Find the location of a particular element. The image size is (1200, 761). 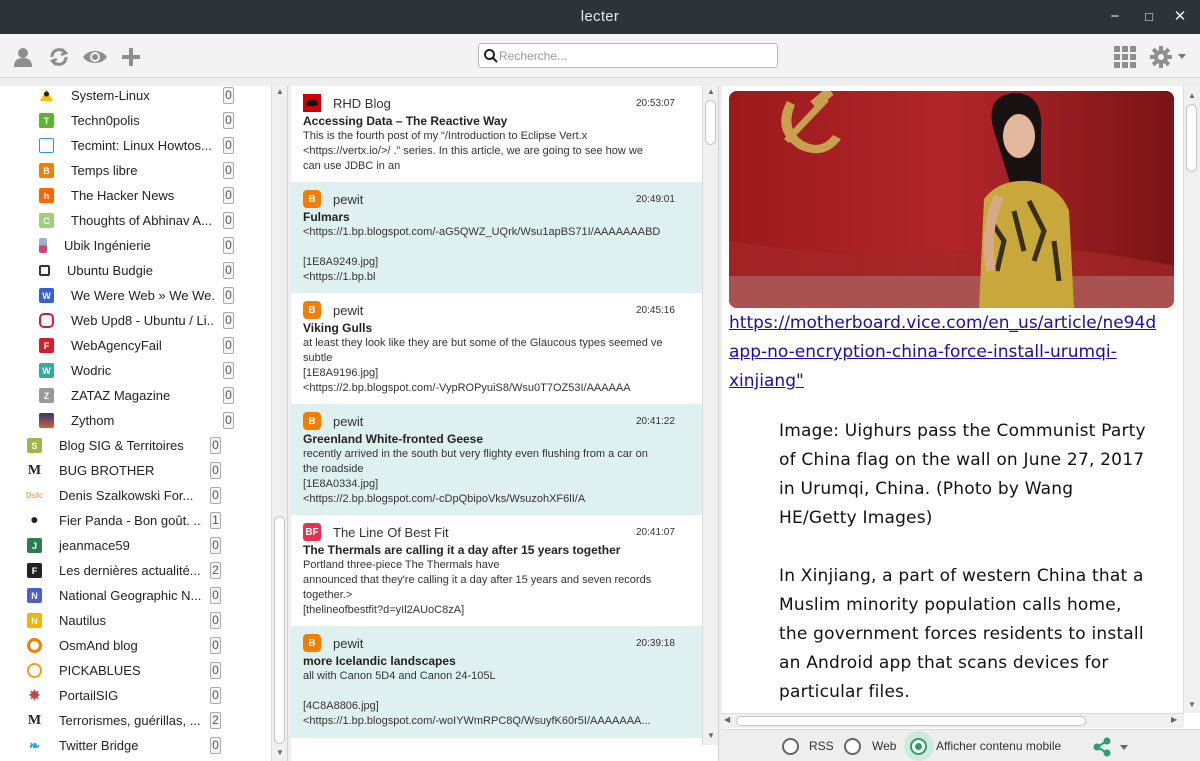

scroll-left-icon: ◀ is located at coordinates (727, 719).